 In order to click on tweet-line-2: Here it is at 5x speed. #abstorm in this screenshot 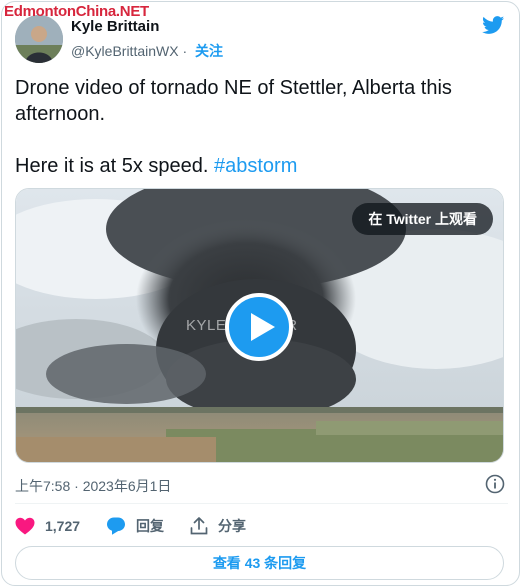, I will do `click(255, 166)`.